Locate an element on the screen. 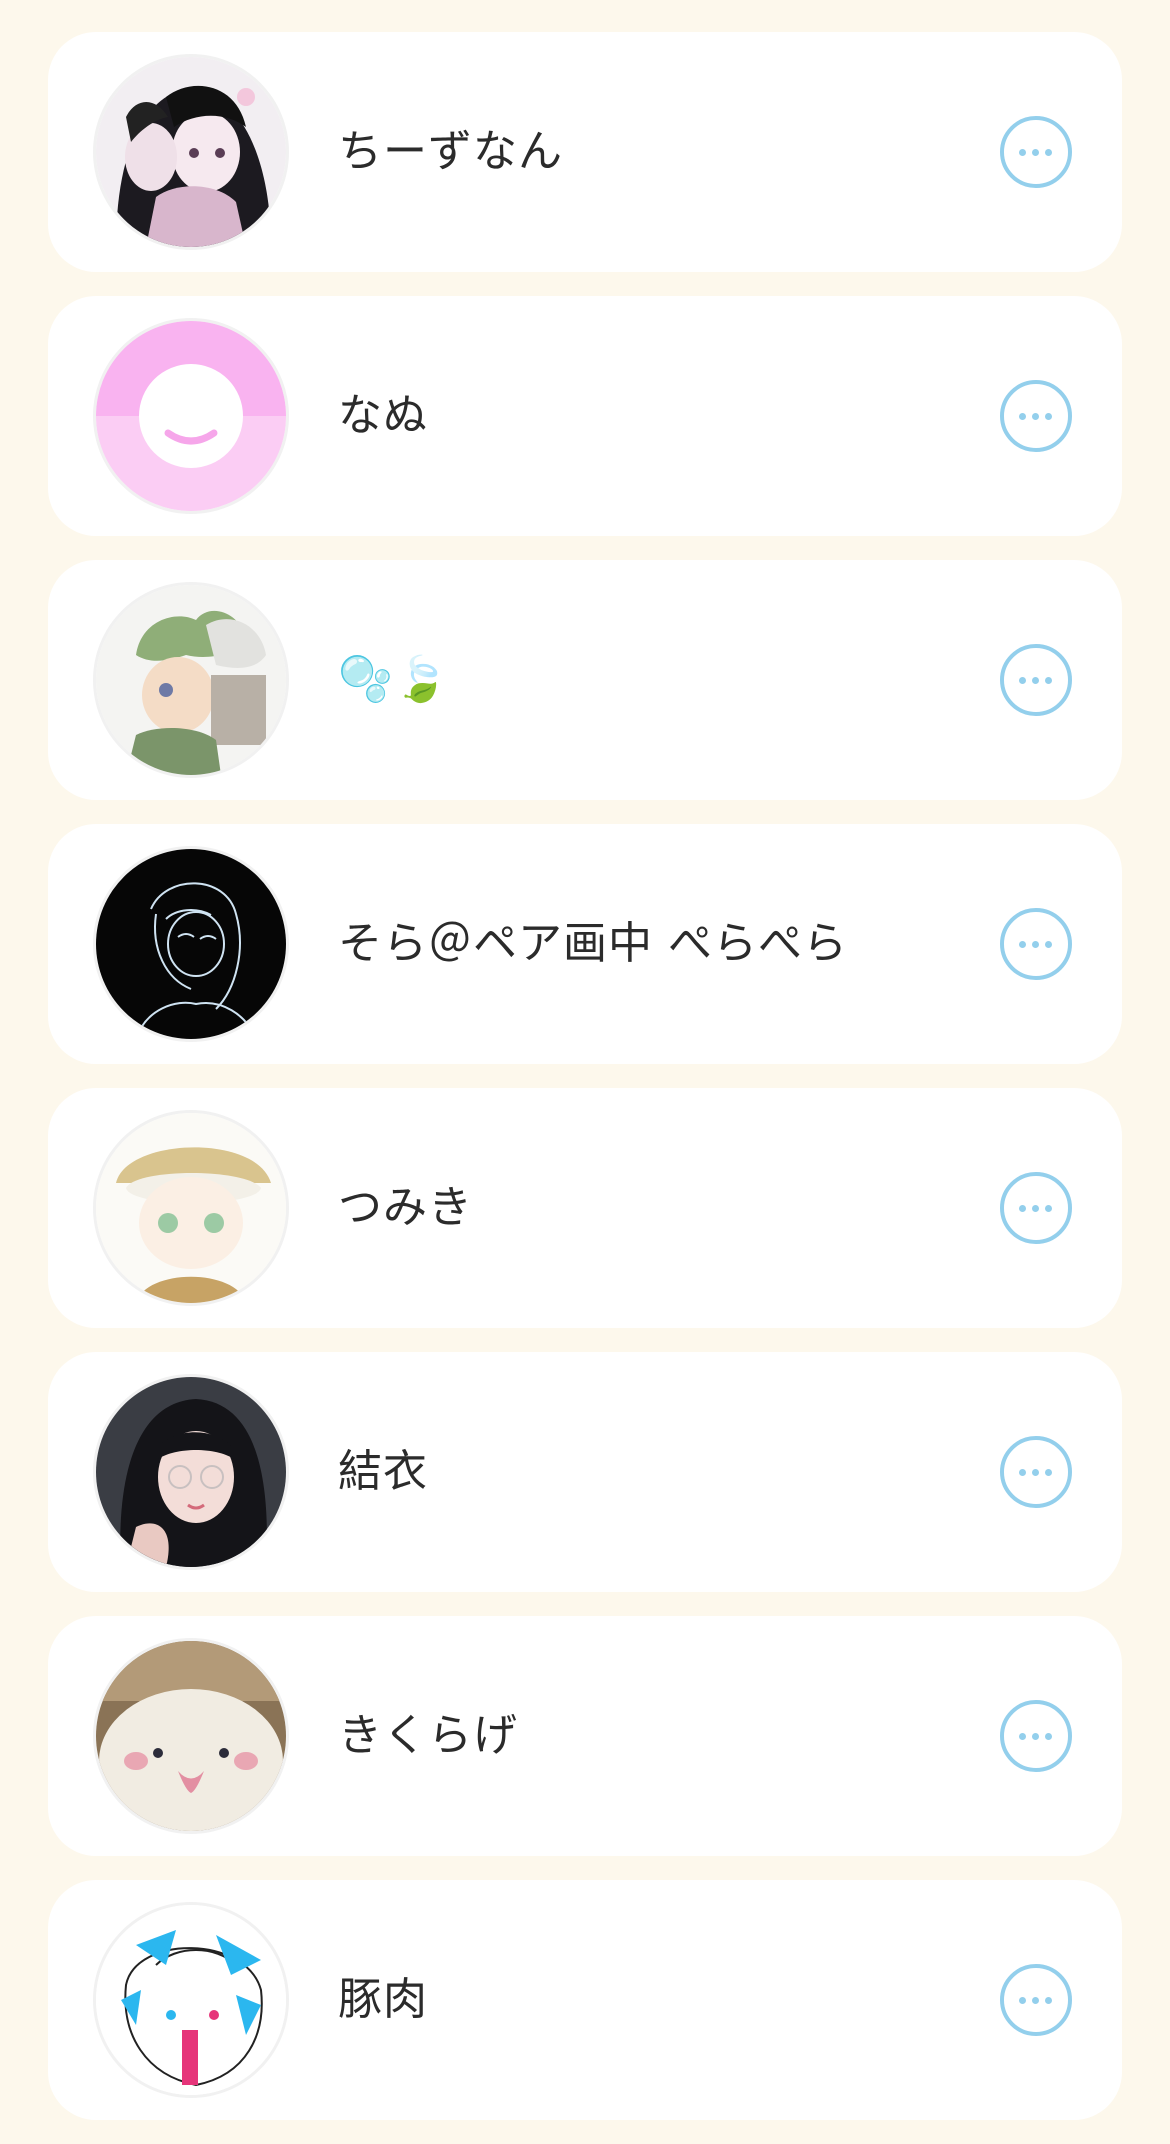 The width and height of the screenshot is (1170, 2144). list-item: 豚肉 is located at coordinates (585, 2000).